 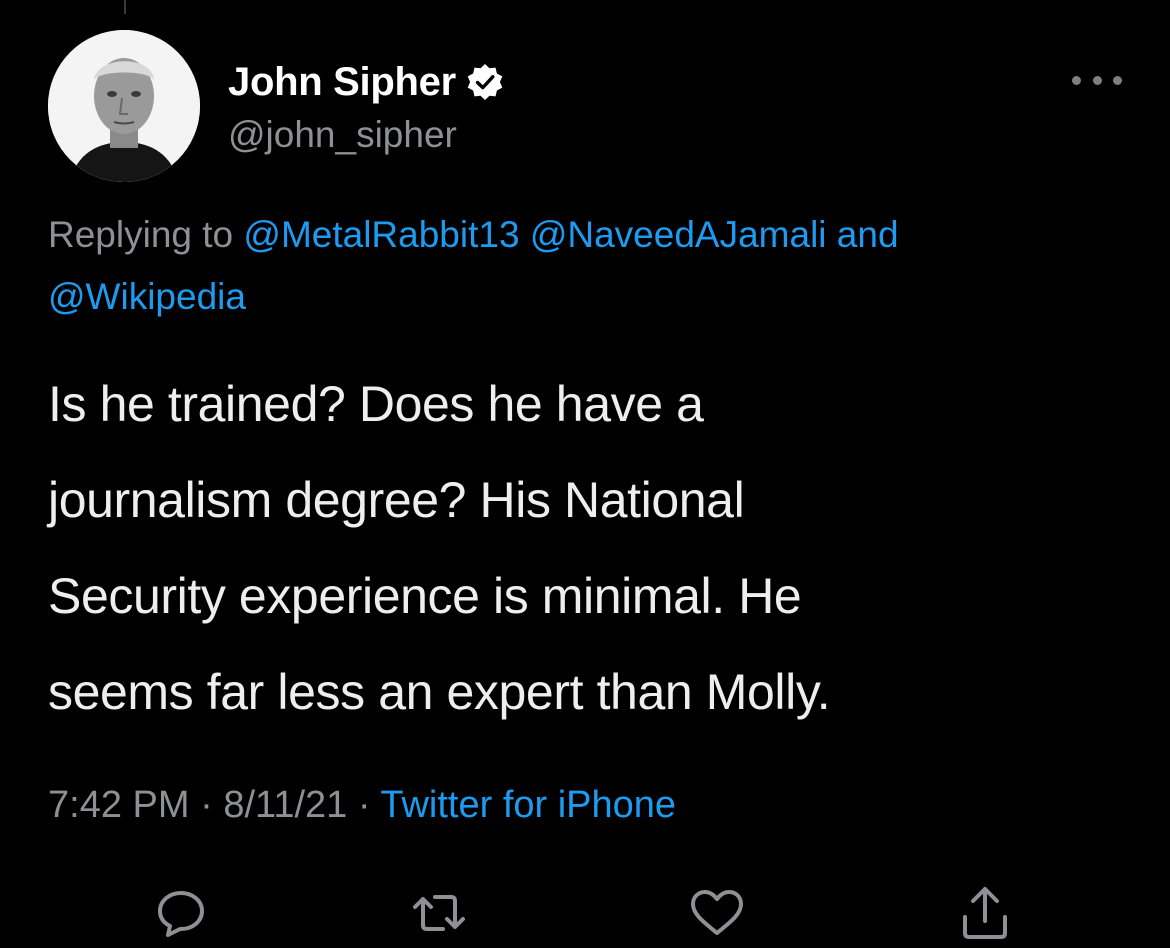 I want to click on avatar-photo, so click(x=124, y=106).